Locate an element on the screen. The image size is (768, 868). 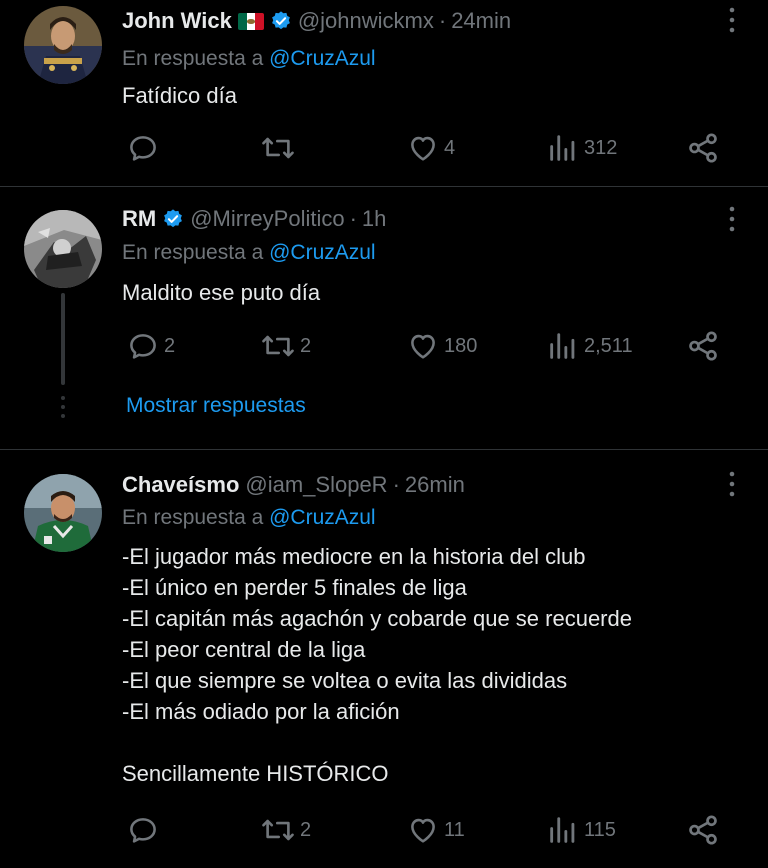
mexico-flag-icon is located at coordinates (250, 21).